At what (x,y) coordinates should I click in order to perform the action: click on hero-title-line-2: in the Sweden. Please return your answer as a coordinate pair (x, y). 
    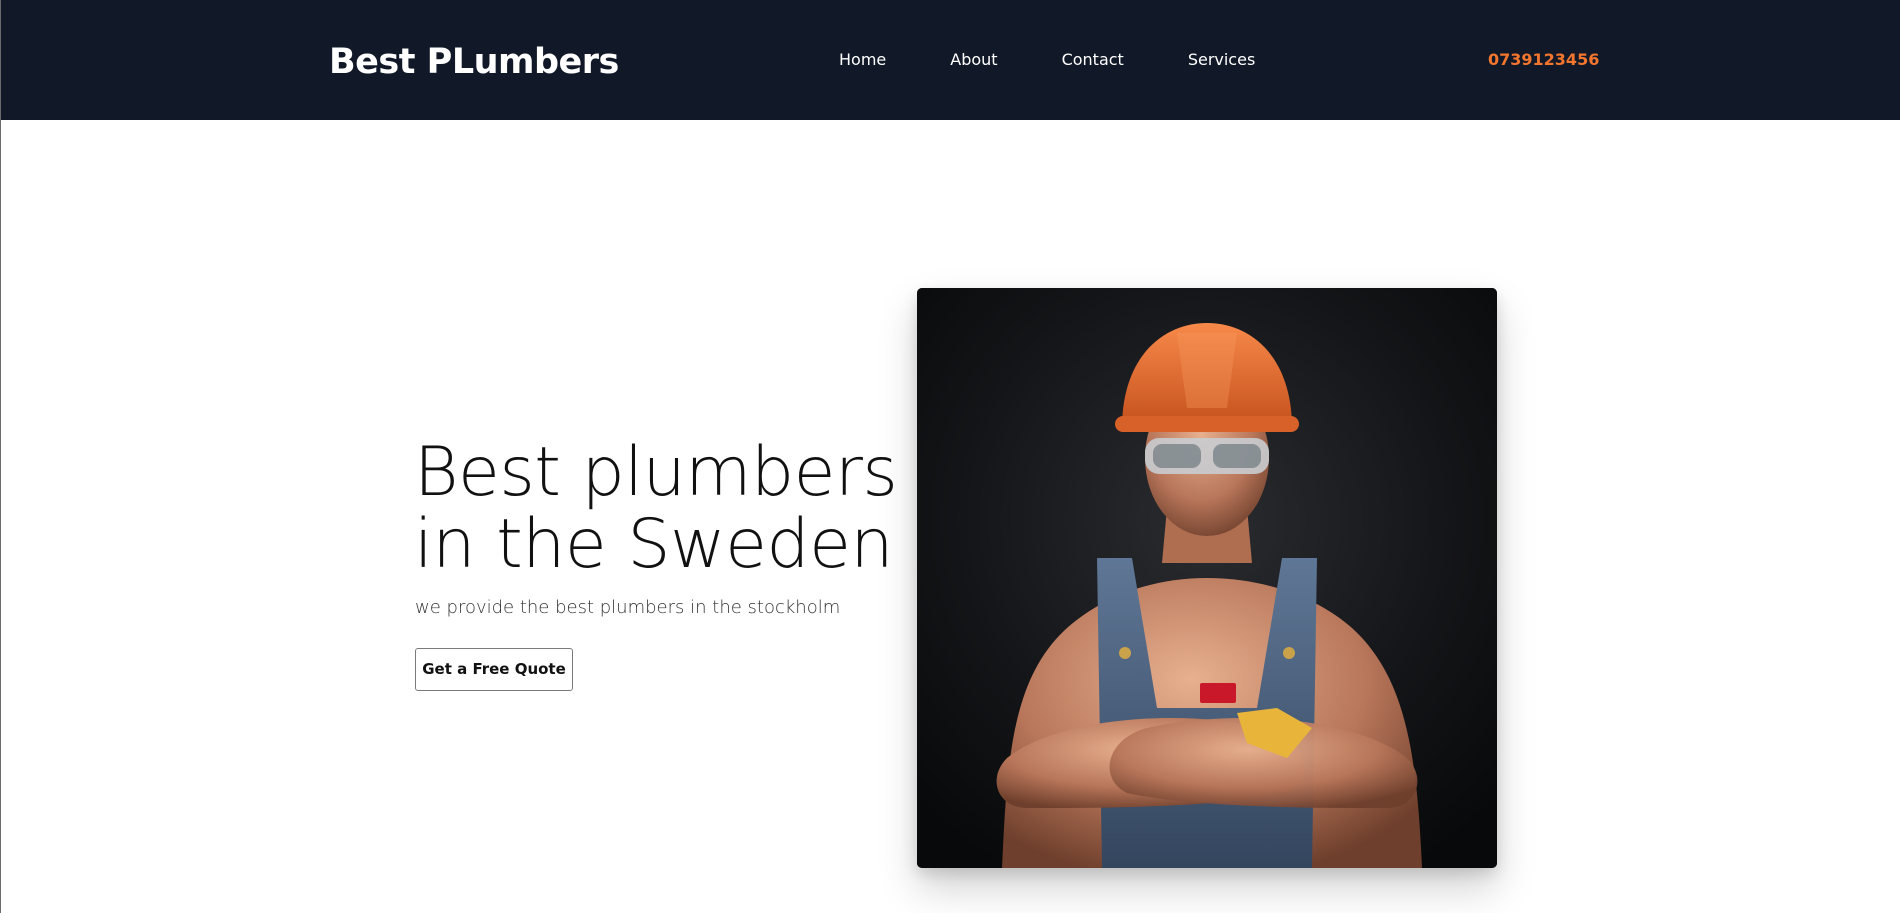
    Looking at the image, I should click on (654, 544).